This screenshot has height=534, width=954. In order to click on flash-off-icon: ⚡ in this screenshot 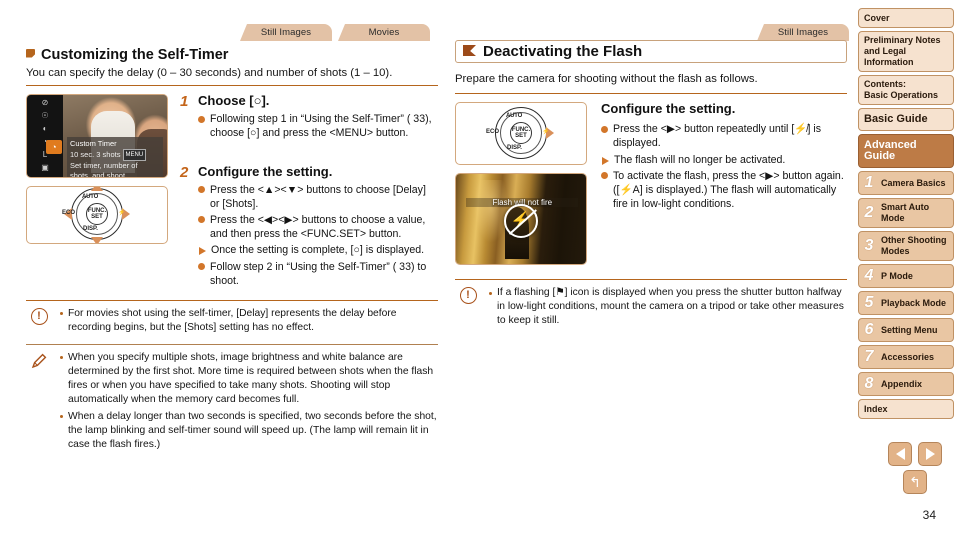, I will do `click(521, 221)`.